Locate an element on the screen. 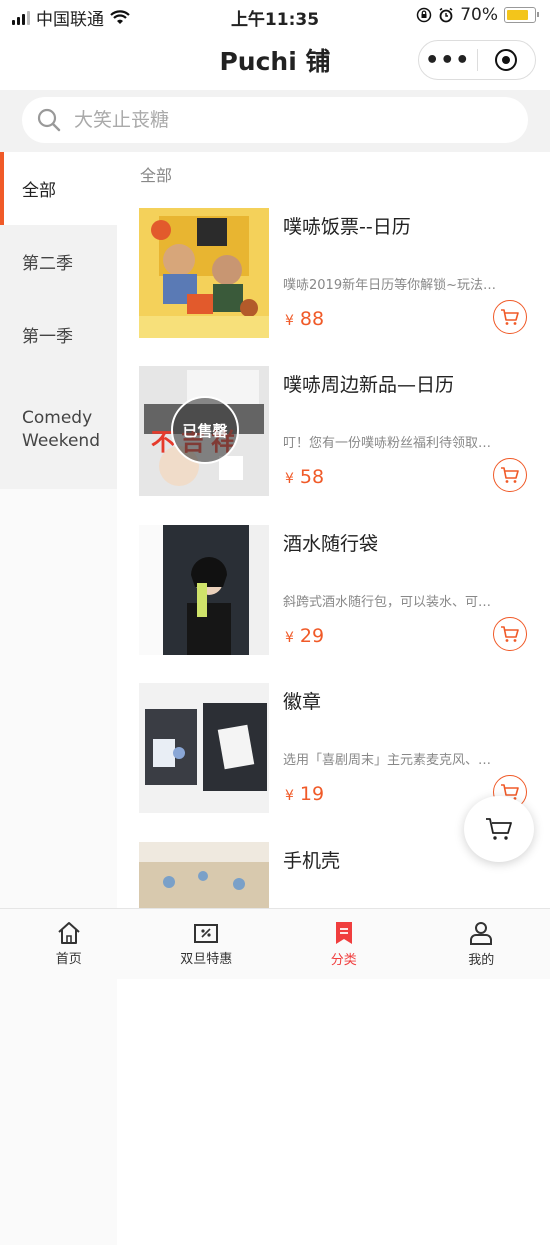  alarm-icon is located at coordinates (446, 15).